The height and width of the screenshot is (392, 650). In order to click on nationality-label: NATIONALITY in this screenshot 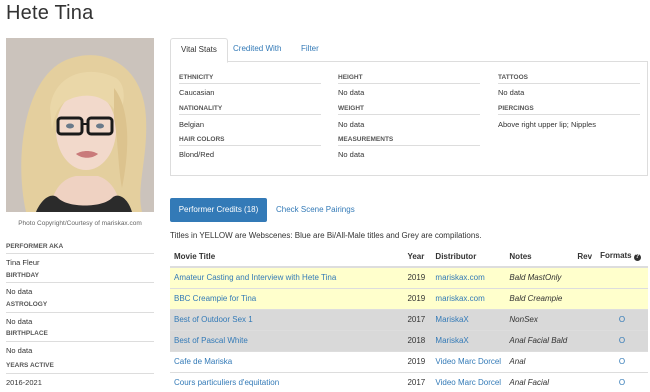, I will do `click(250, 110)`.